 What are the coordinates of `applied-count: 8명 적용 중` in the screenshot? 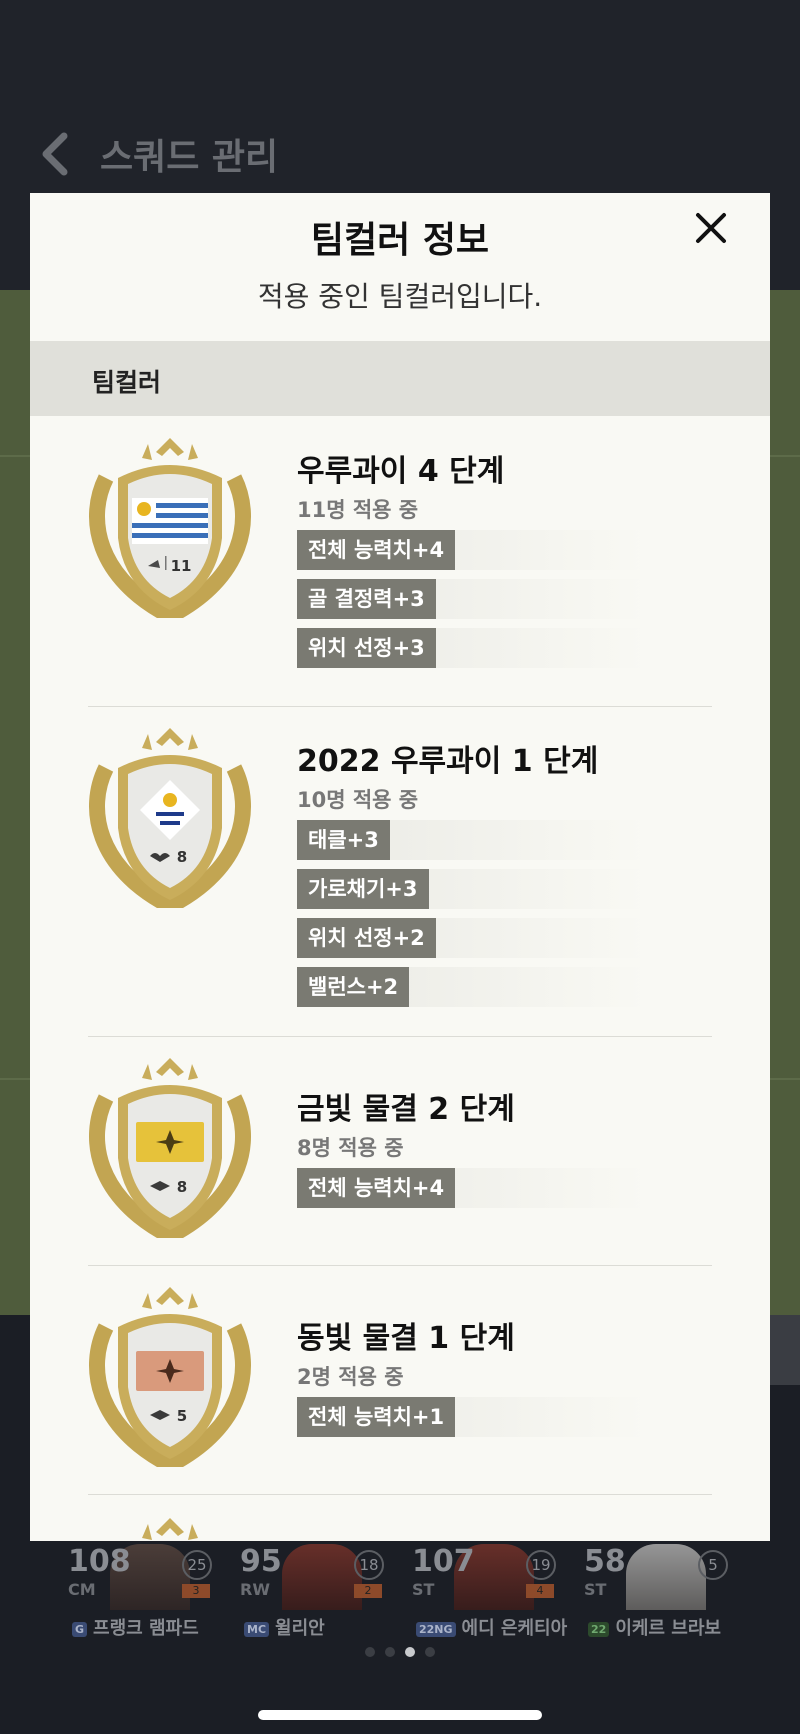 It's located at (350, 1148).